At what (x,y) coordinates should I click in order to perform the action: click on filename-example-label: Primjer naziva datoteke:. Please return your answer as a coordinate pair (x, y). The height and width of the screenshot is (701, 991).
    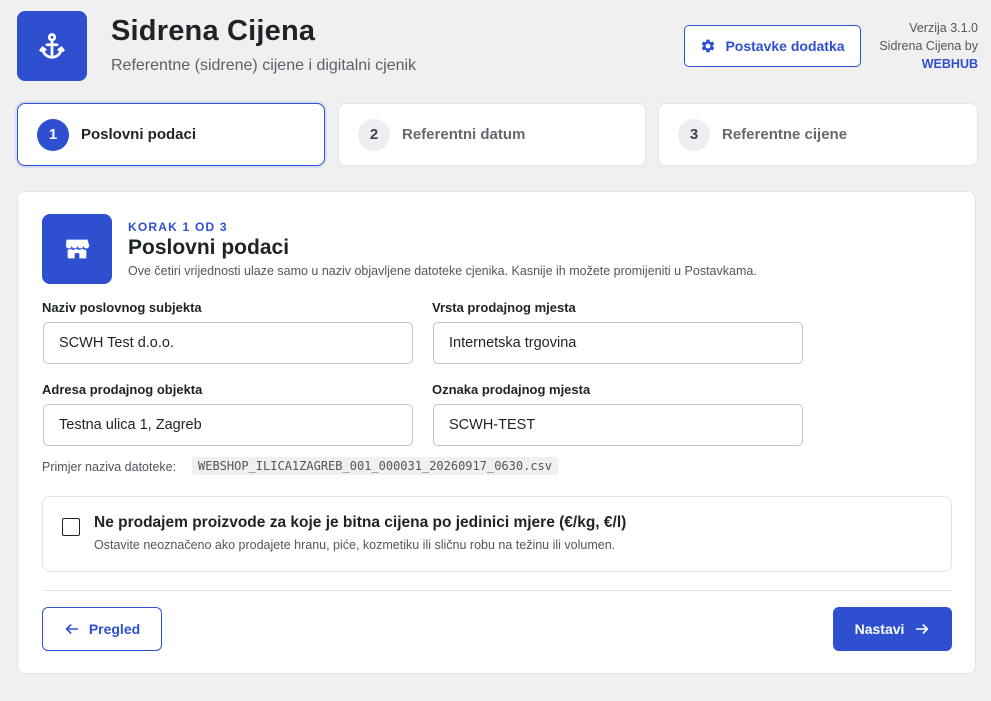
    Looking at the image, I should click on (109, 467).